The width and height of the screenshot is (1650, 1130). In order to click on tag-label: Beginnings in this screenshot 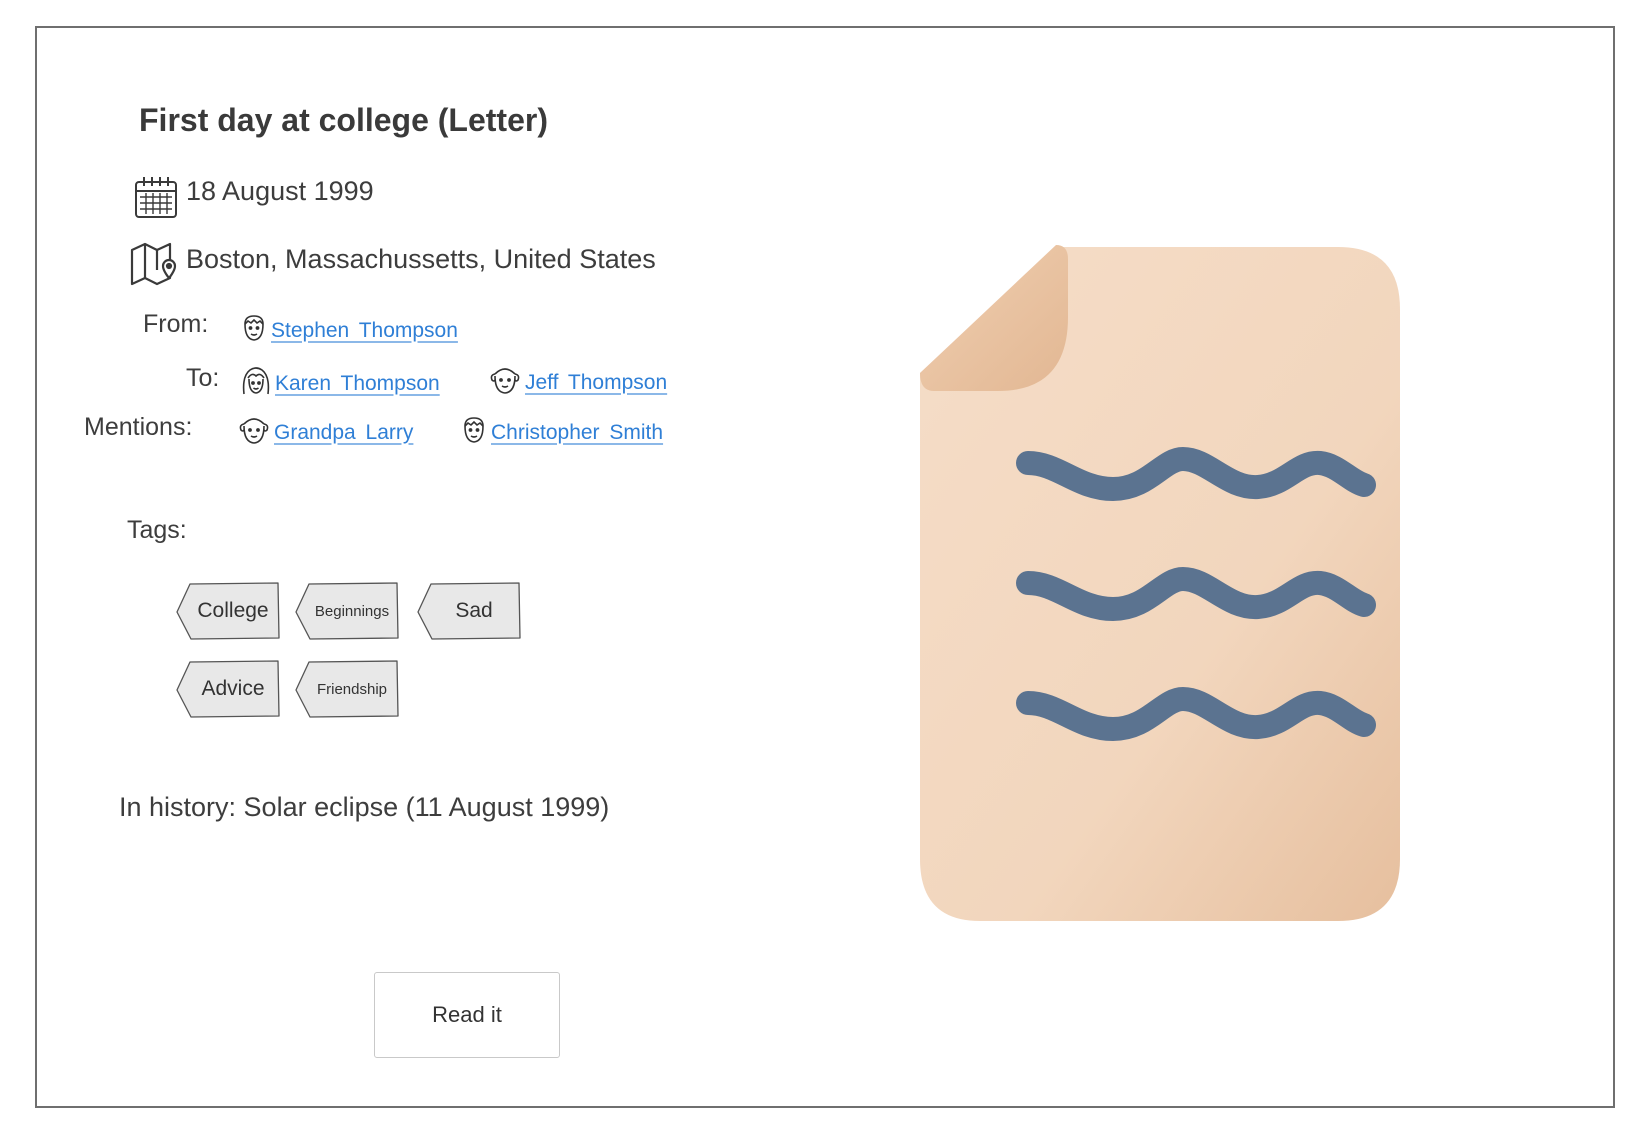, I will do `click(352, 611)`.